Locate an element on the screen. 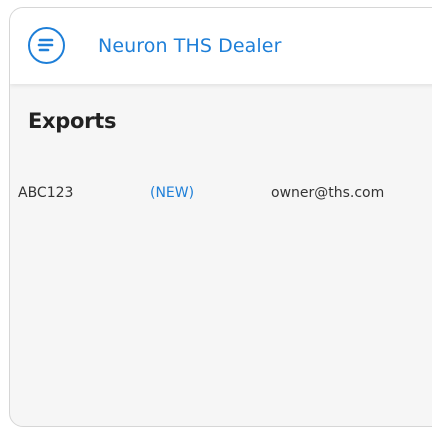 This screenshot has height=427, width=432. export-owner: owner@ths.com is located at coordinates (328, 193).